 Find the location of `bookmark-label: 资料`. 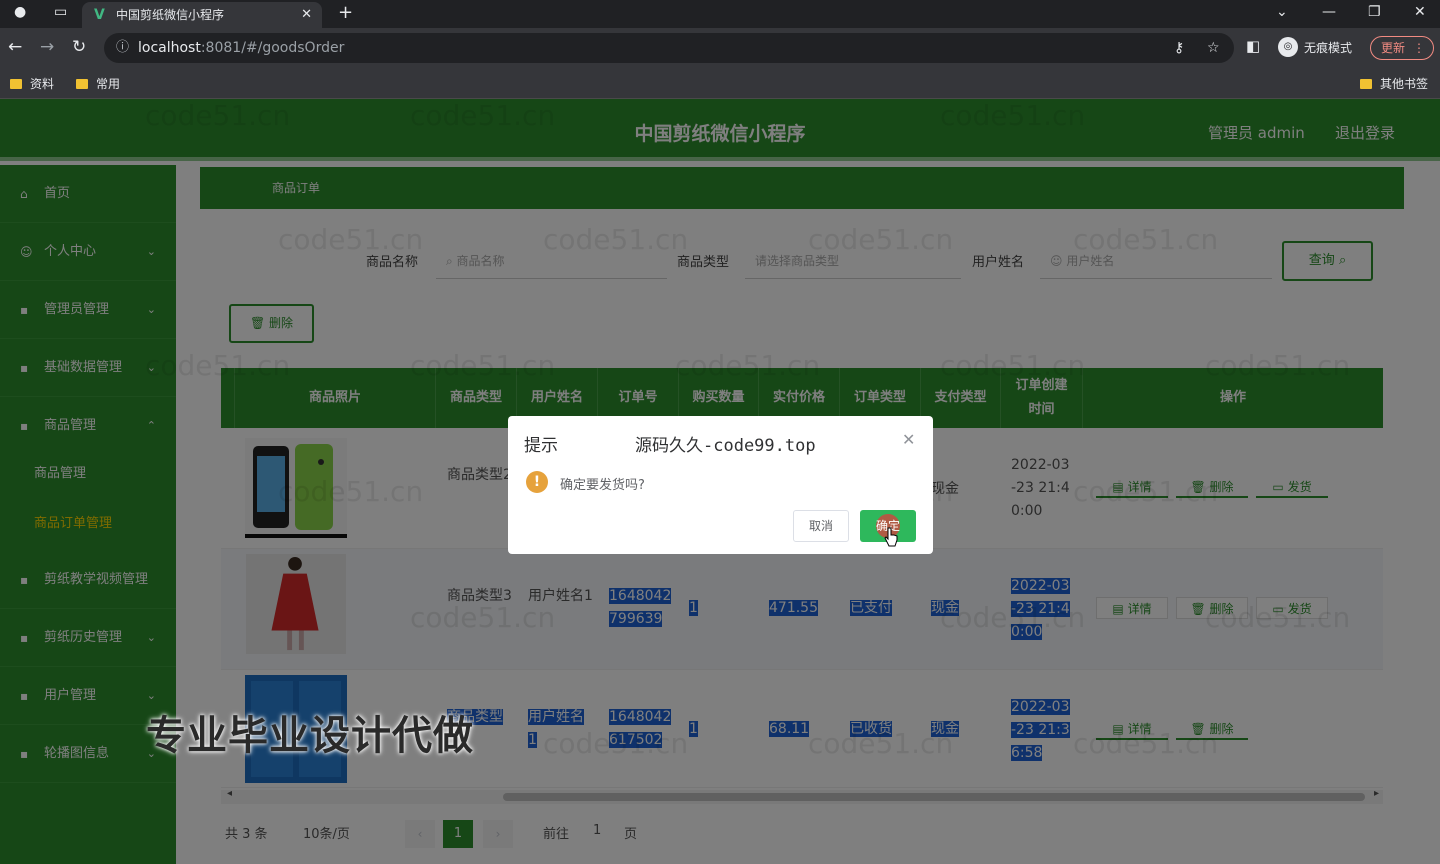

bookmark-label: 资料 is located at coordinates (42, 84).